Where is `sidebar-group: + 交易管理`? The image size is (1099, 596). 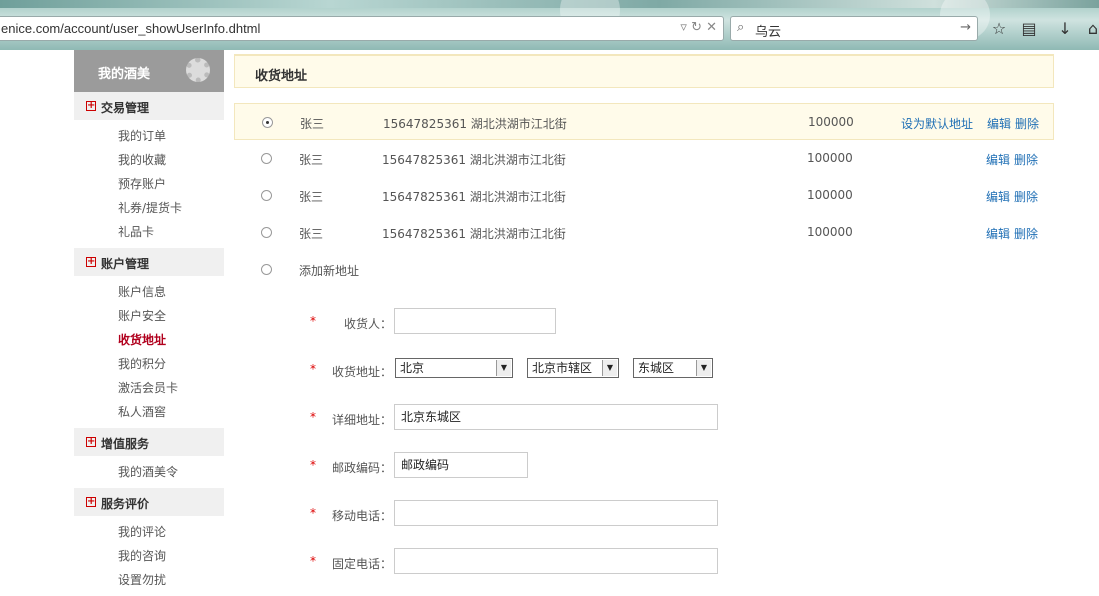
sidebar-group: + 交易管理 is located at coordinates (149, 106).